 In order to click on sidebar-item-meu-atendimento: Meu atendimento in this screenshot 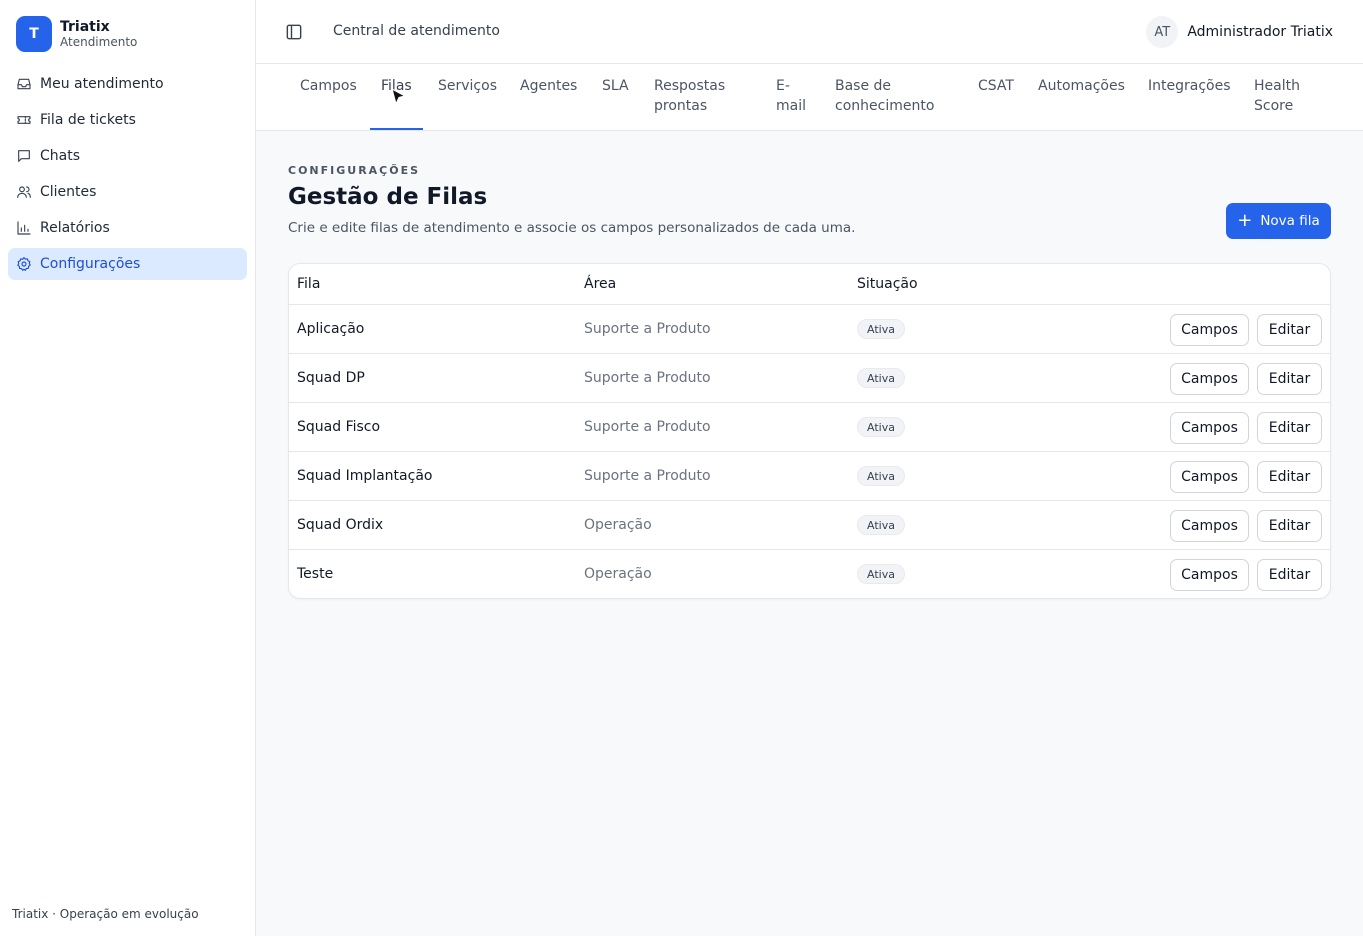, I will do `click(127, 84)`.